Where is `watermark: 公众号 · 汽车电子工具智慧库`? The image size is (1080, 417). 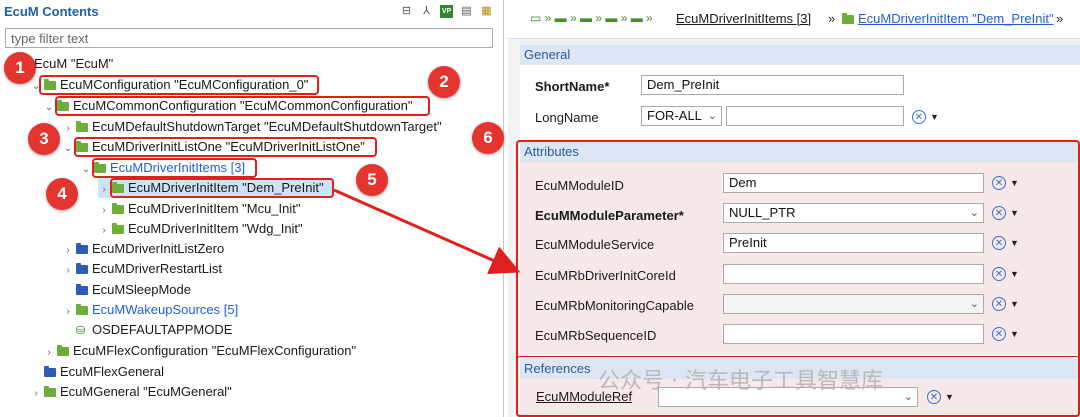 watermark: 公众号 · 汽车电子工具智慧库 is located at coordinates (740, 381).